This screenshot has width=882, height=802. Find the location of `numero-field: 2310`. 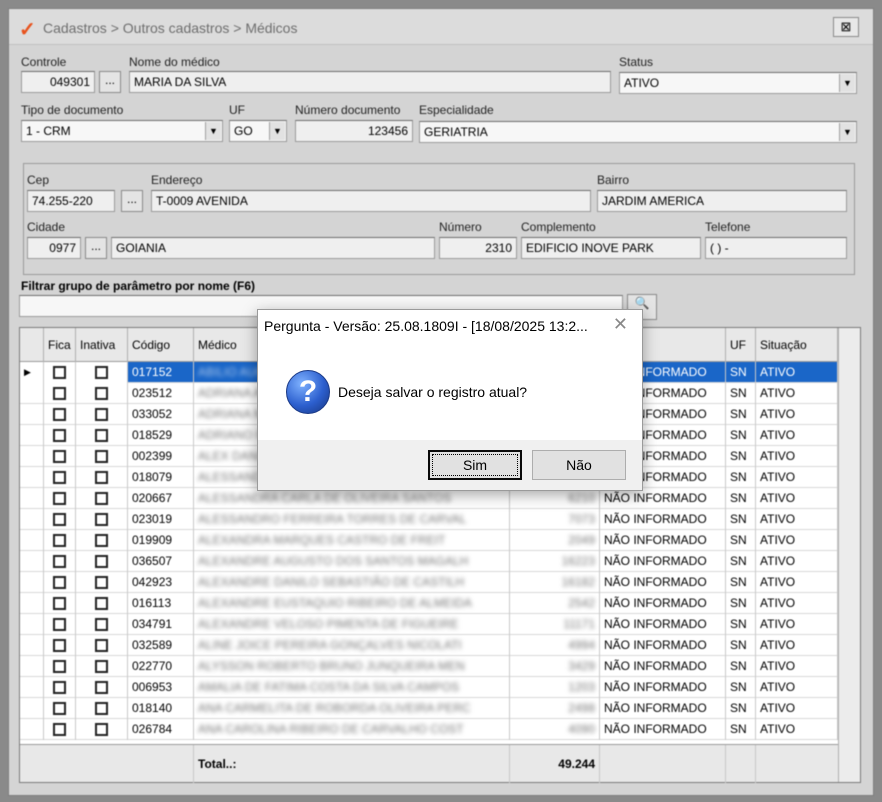

numero-field: 2310 is located at coordinates (478, 248).